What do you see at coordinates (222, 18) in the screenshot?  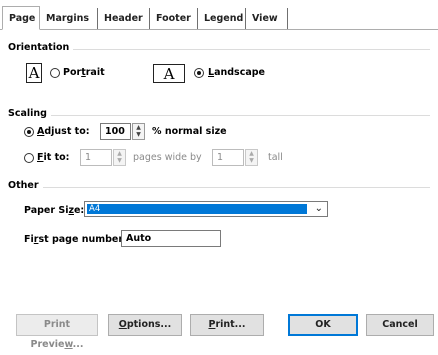 I see `tab-legend: Legend` at bounding box center [222, 18].